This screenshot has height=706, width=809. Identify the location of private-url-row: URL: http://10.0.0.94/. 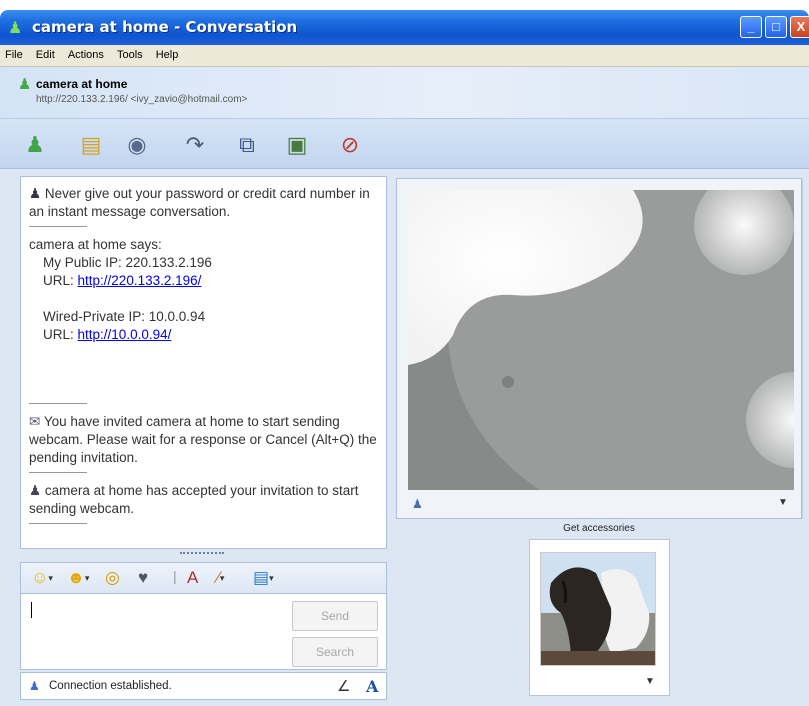
(203, 335).